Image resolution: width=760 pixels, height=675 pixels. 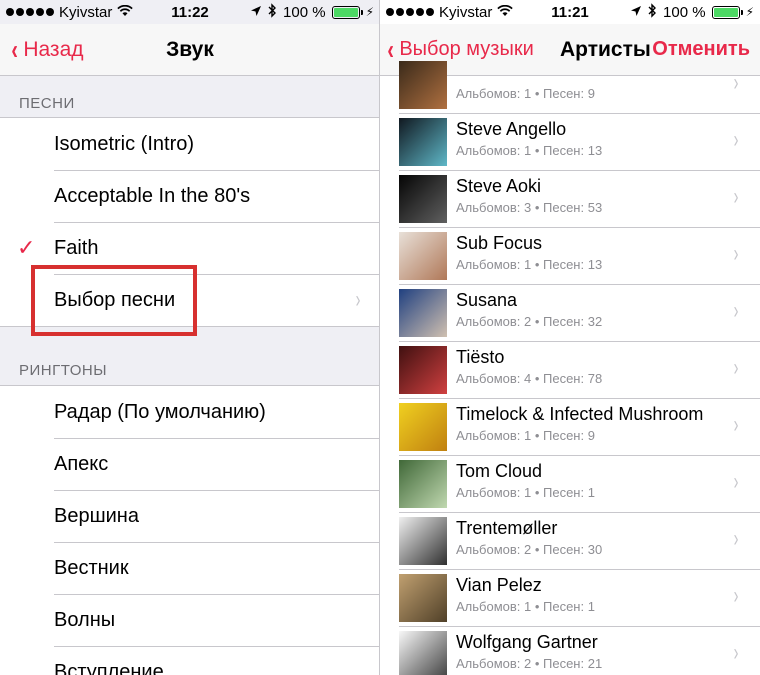 What do you see at coordinates (190, 464) in the screenshot?
I see `ringtone-item: Апекс` at bounding box center [190, 464].